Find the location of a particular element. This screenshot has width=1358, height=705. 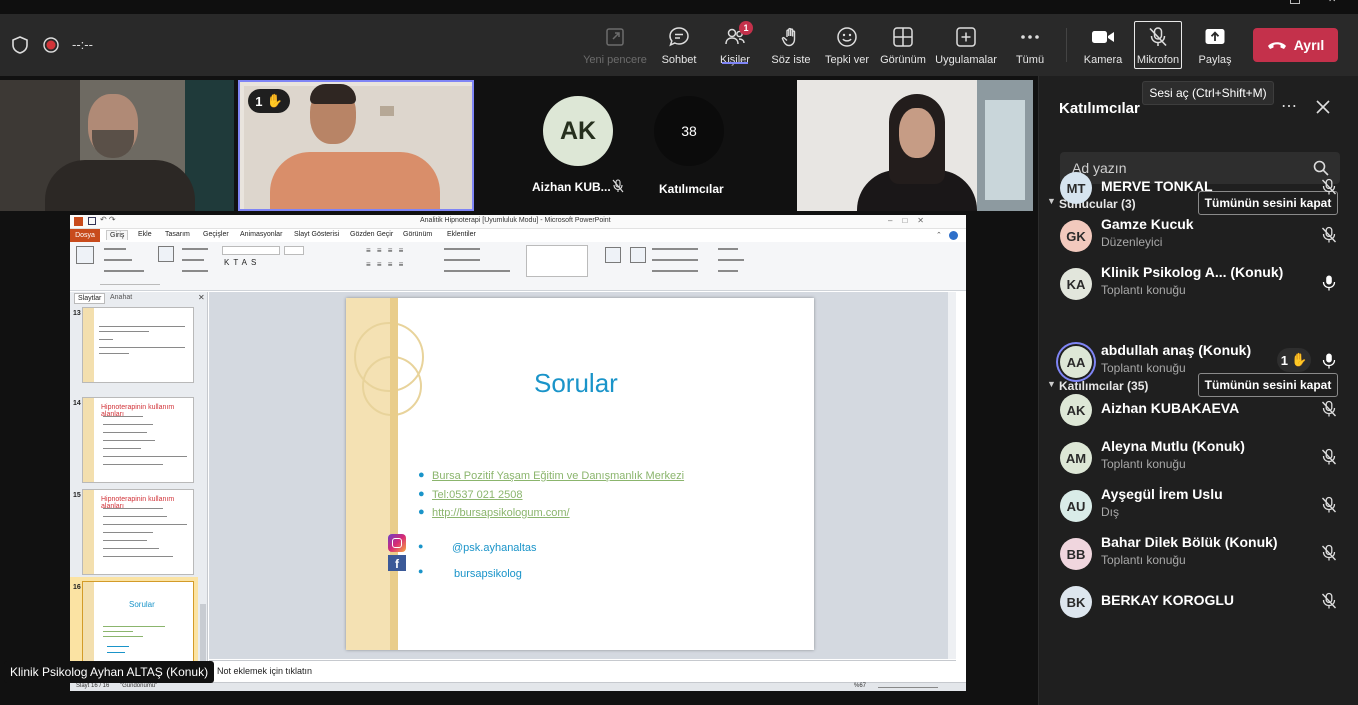

view-button: Görünüm is located at coordinates (903, 45).